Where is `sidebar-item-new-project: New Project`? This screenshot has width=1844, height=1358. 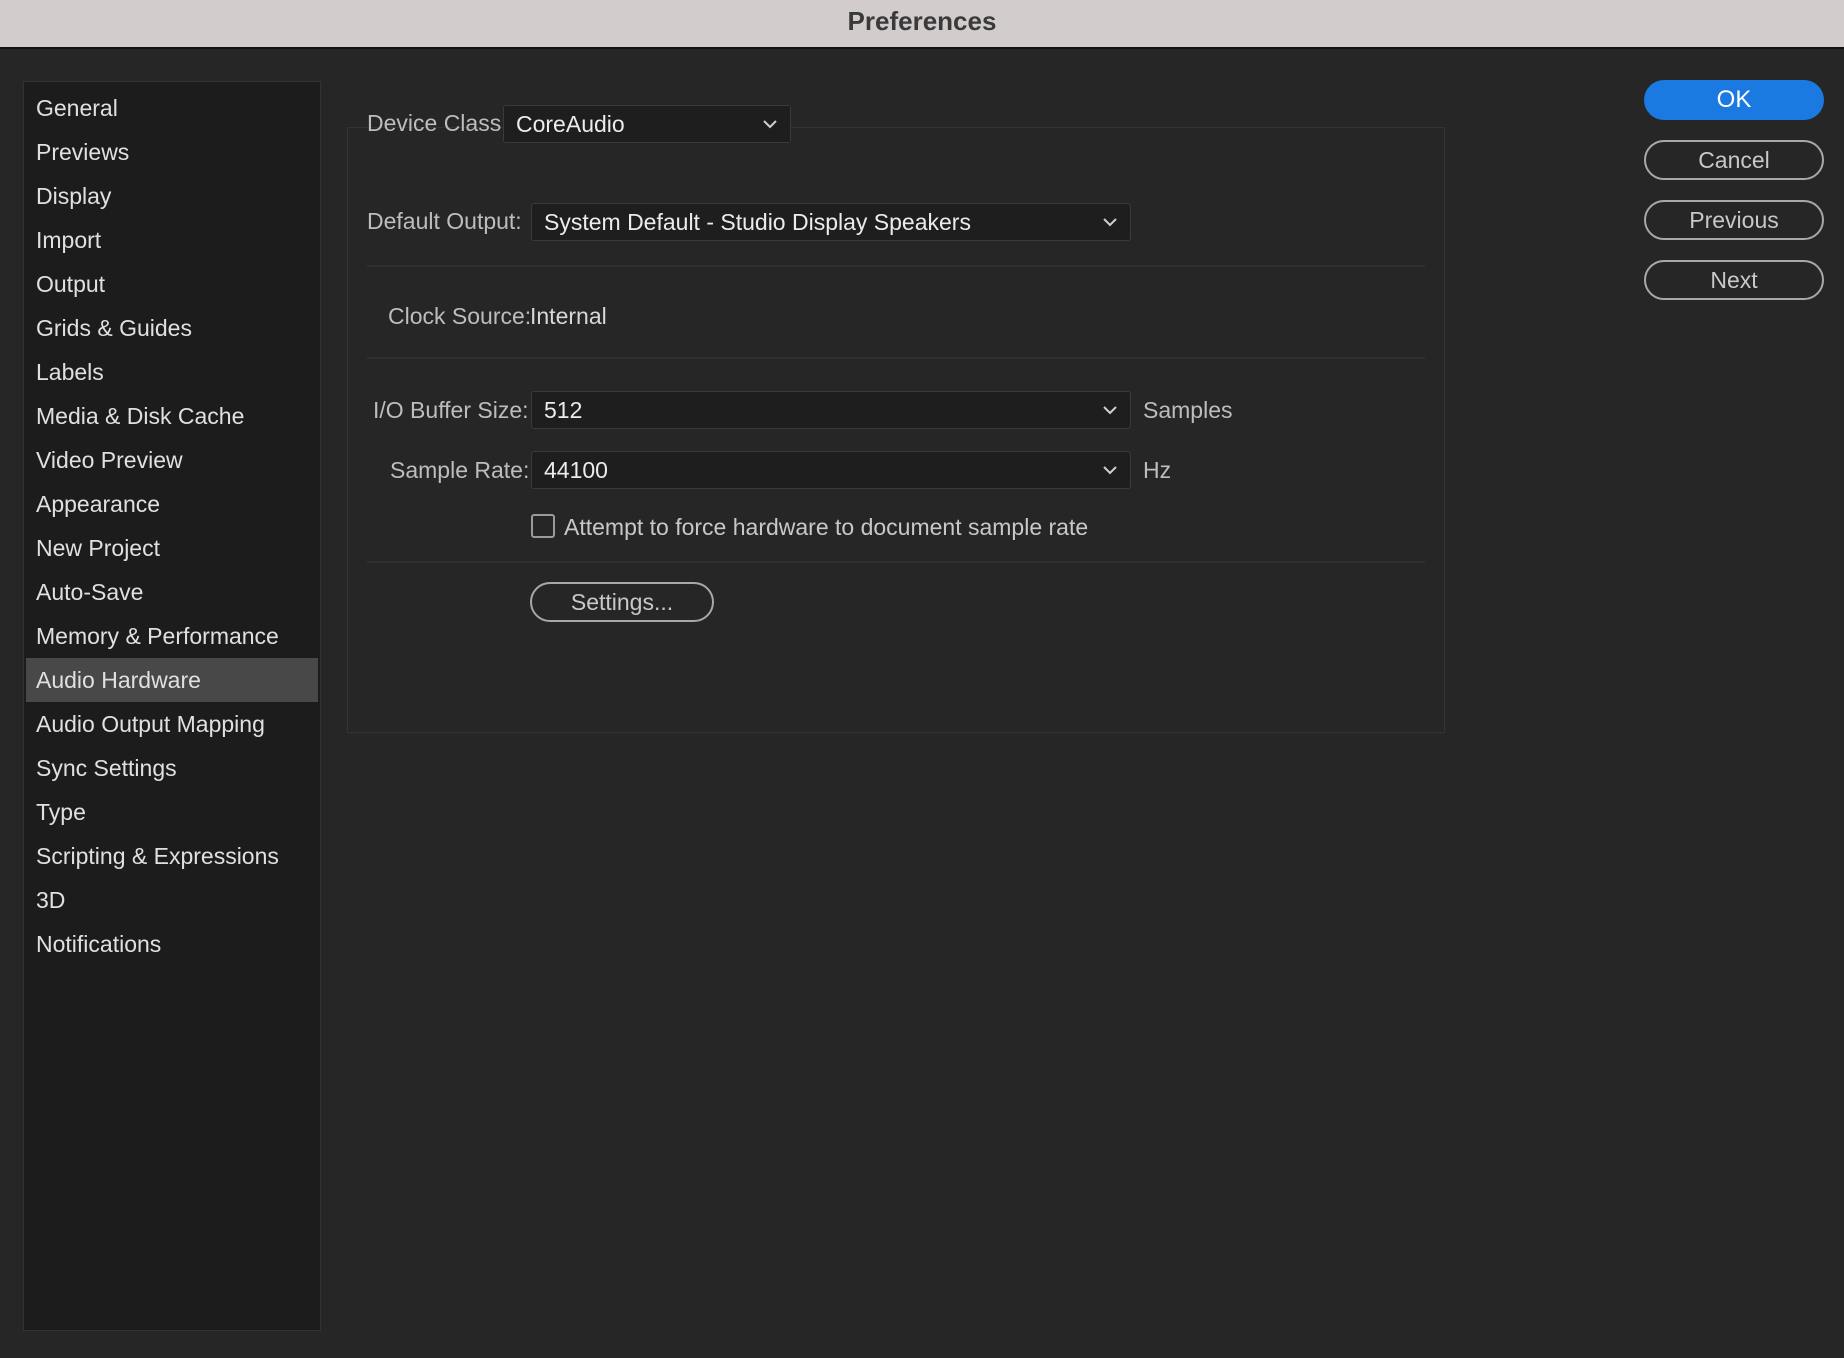
sidebar-item-new-project: New Project is located at coordinates (172, 548).